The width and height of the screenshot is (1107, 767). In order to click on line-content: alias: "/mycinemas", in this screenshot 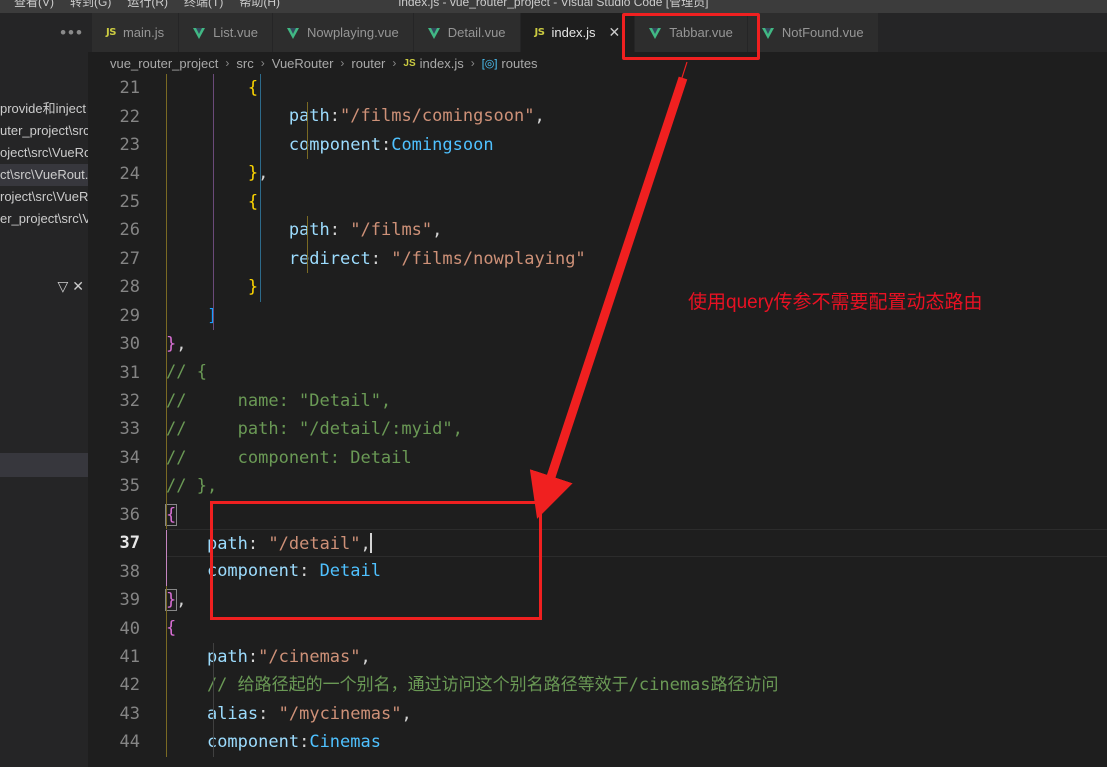, I will do `click(636, 714)`.